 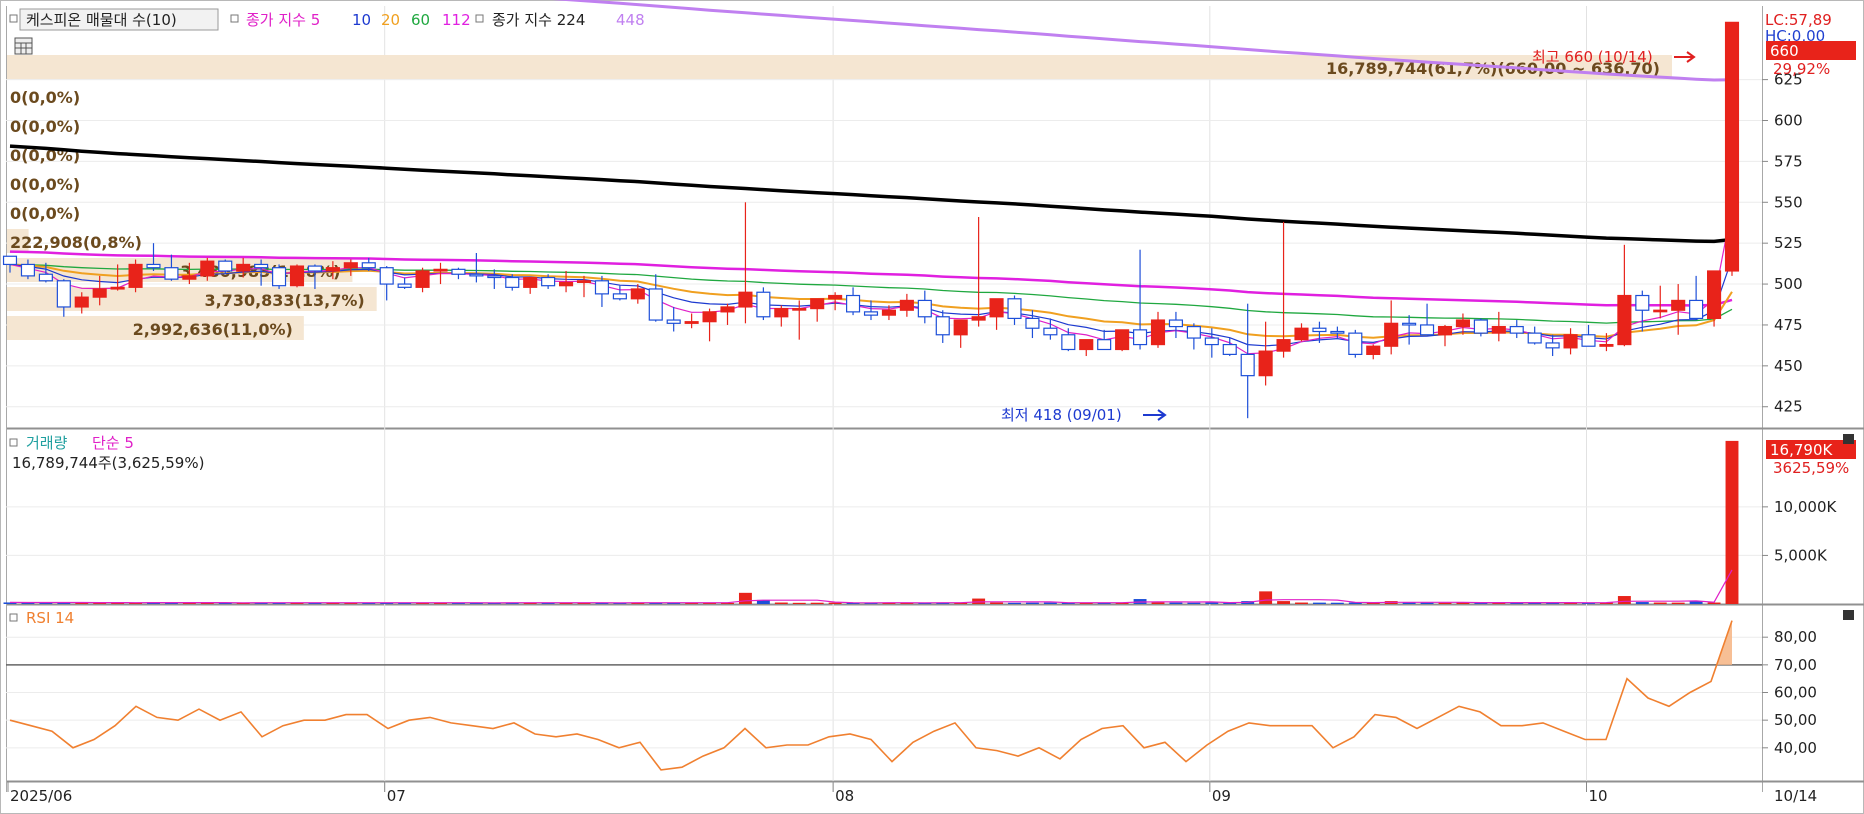 I want to click on table-icon, so click(x=23, y=46).